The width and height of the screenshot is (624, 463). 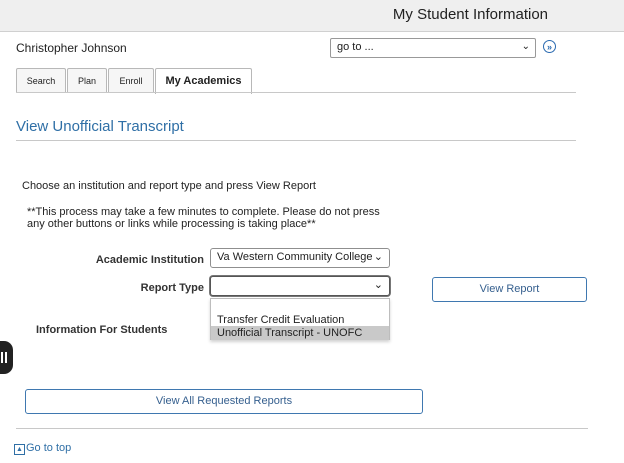 What do you see at coordinates (19, 449) in the screenshot?
I see `arrow-up-icon: ▲` at bounding box center [19, 449].